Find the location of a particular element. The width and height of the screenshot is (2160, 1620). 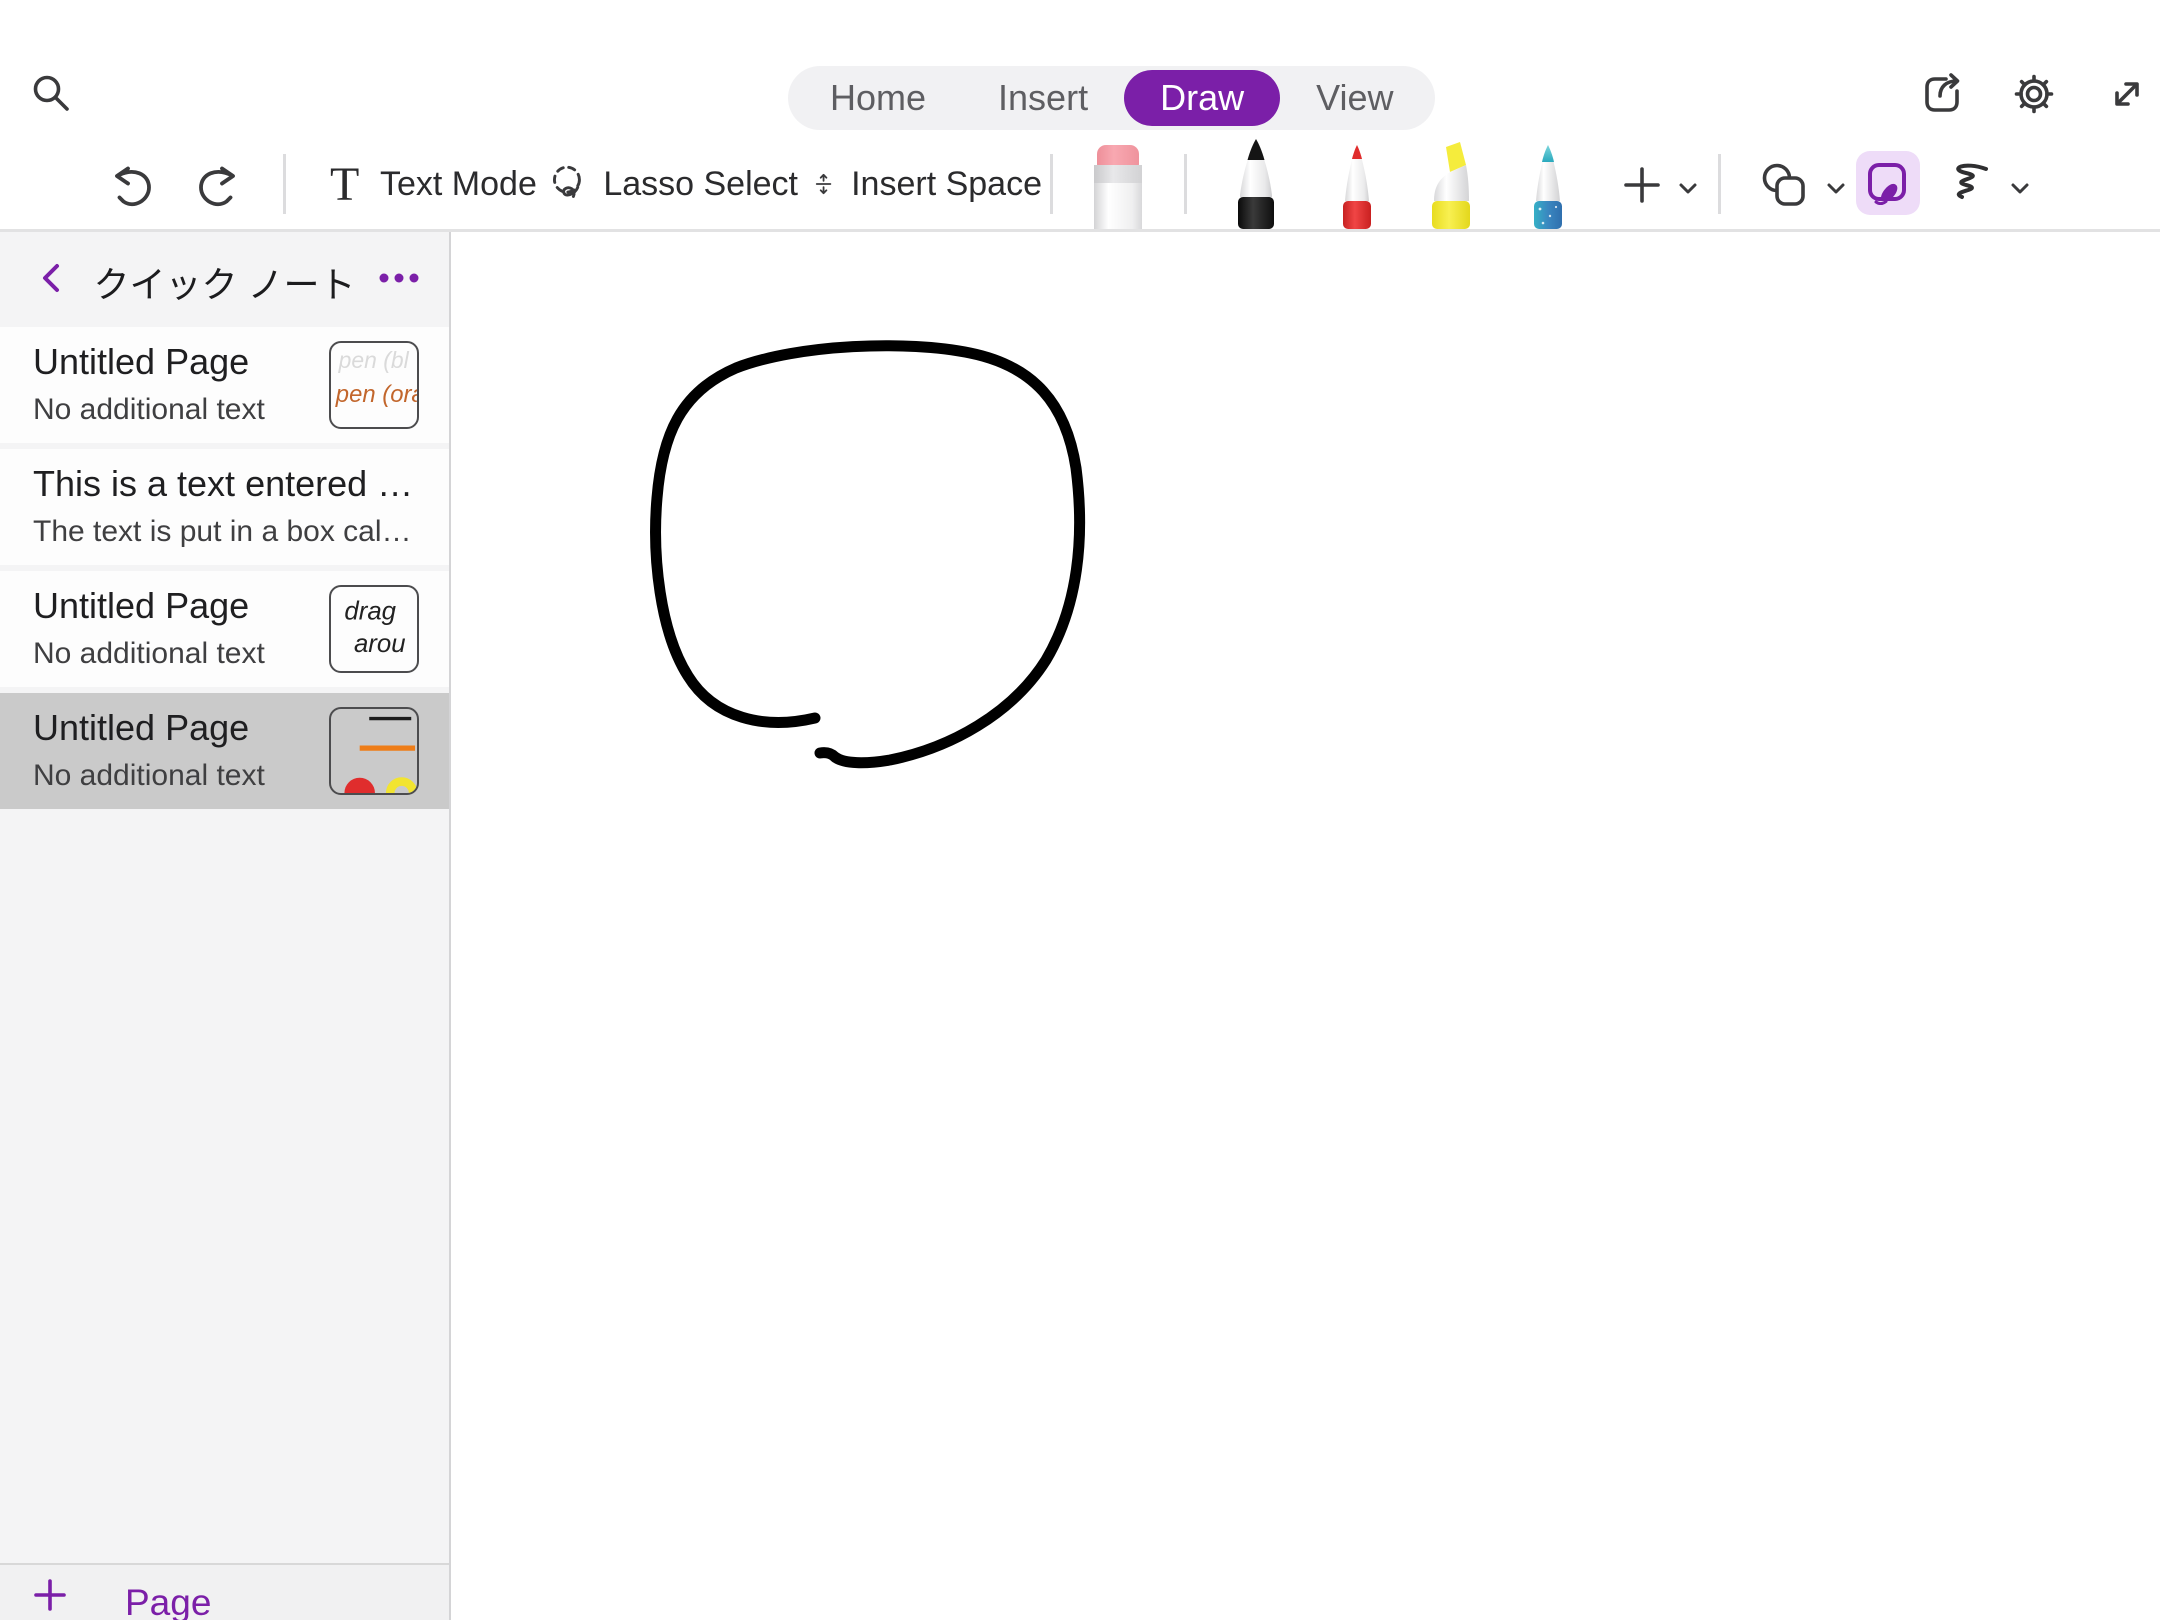

svg-text: T is located at coordinates (344, 184).